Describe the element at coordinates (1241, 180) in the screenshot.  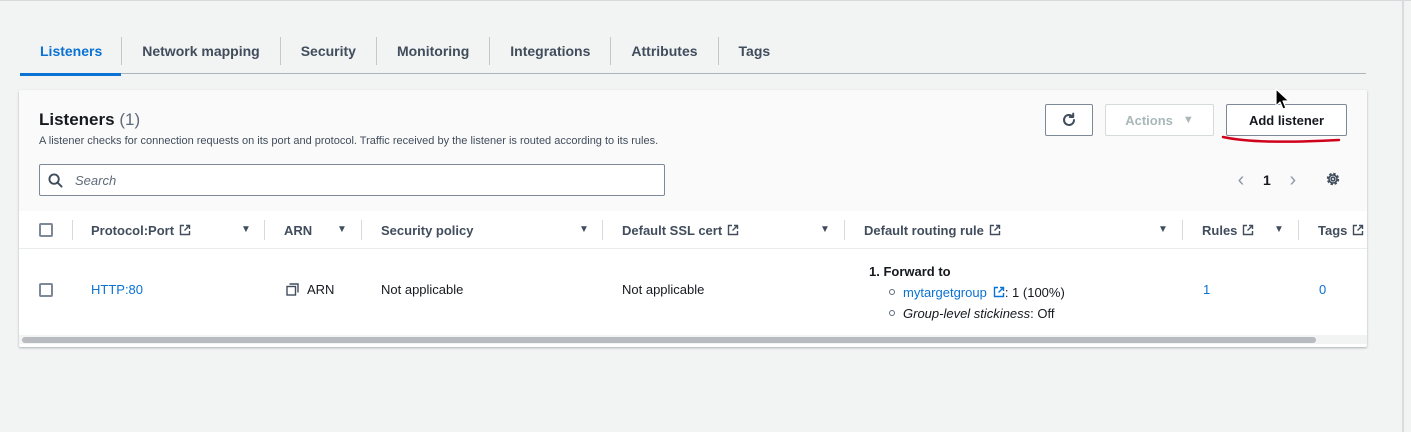
I see `chevron-left-icon: ‹` at that location.